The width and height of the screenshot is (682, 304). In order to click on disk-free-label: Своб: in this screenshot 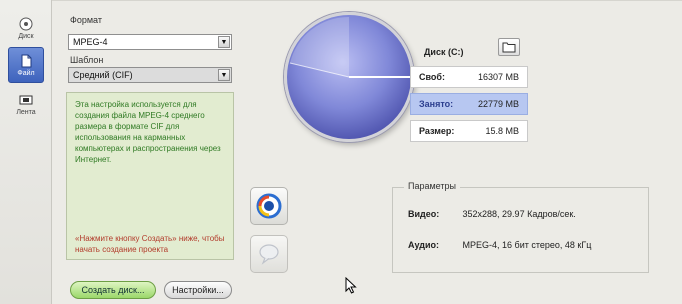, I will do `click(432, 77)`.